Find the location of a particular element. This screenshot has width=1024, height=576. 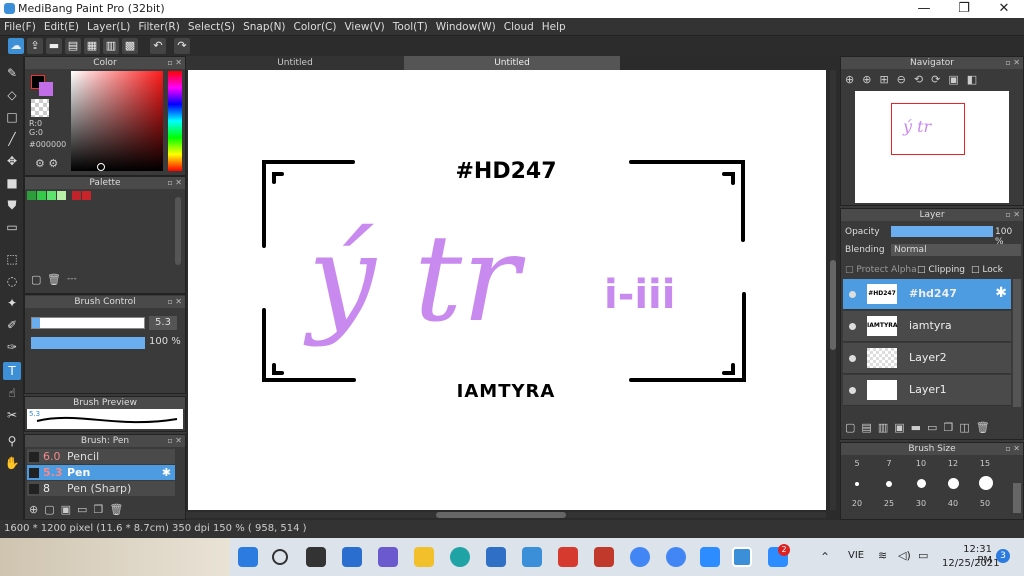

fullscreen-icon: ▣ is located at coordinates (957, 79).